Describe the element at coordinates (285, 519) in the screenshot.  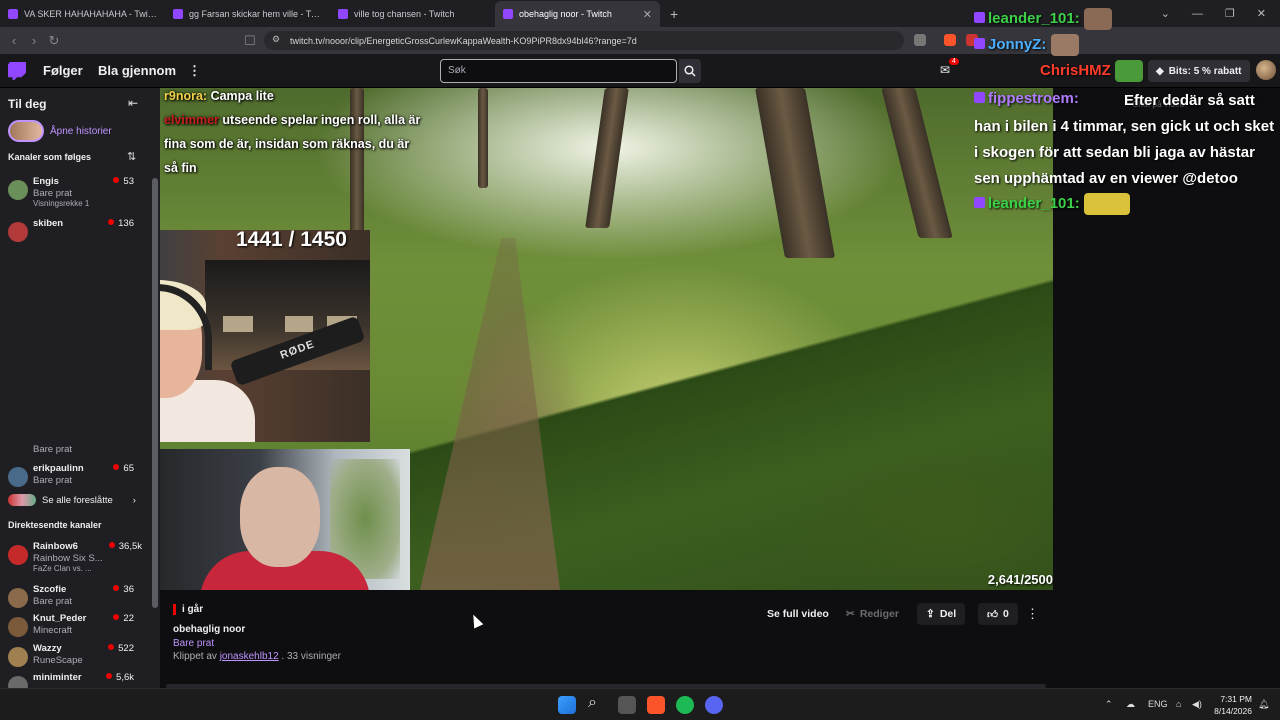
I see `guest-webcam` at that location.